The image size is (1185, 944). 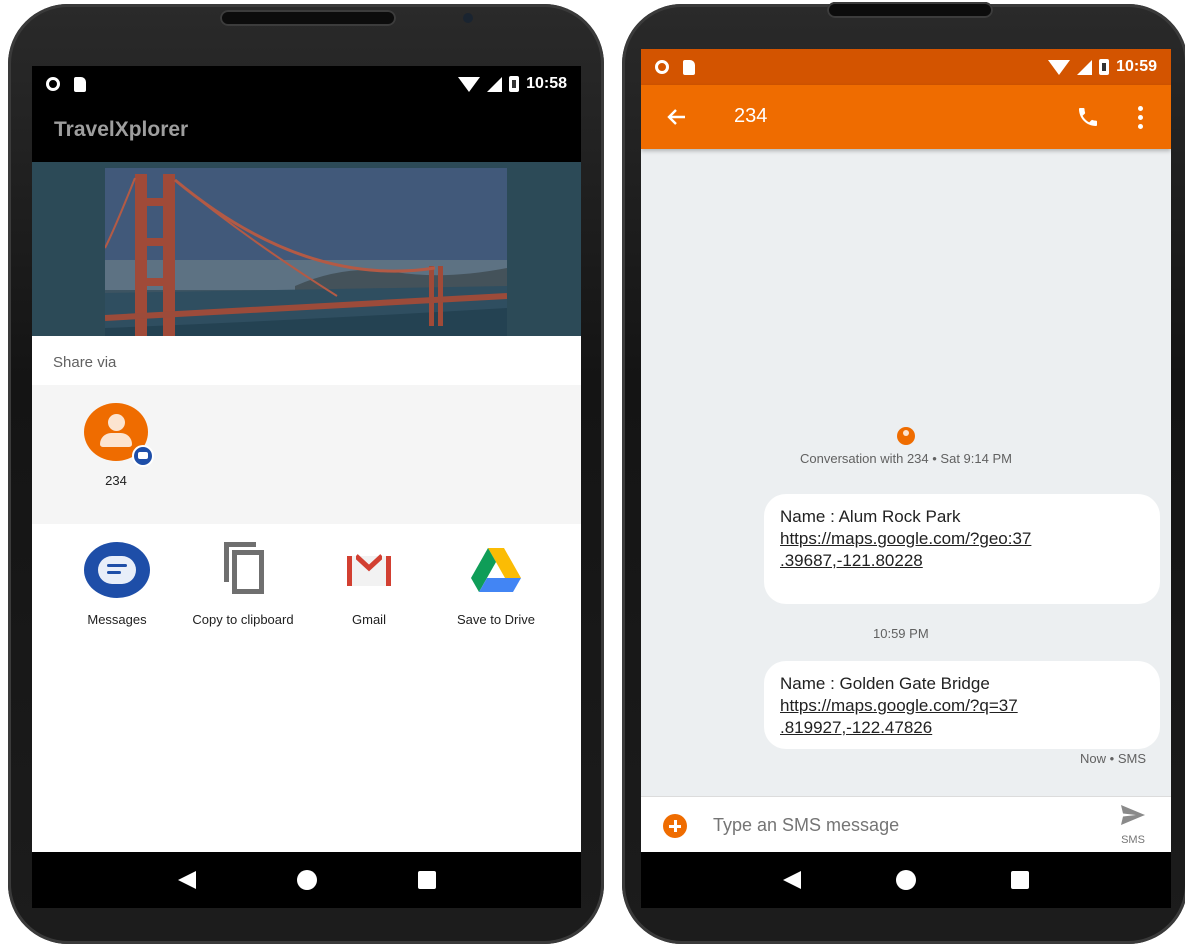 What do you see at coordinates (243, 619) in the screenshot?
I see `share-app-label: Copy to clipboard` at bounding box center [243, 619].